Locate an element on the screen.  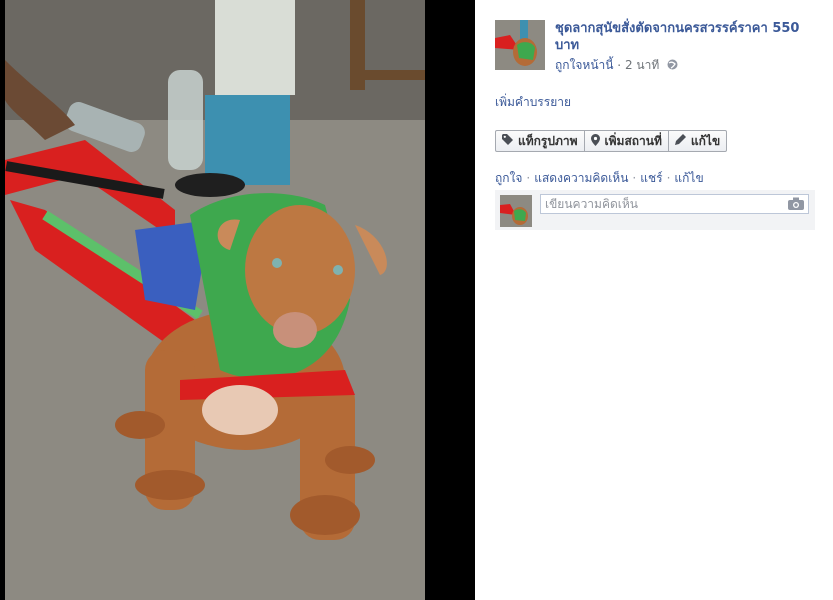
comment-input: เขียนความคิดเห็น is located at coordinates (674, 204).